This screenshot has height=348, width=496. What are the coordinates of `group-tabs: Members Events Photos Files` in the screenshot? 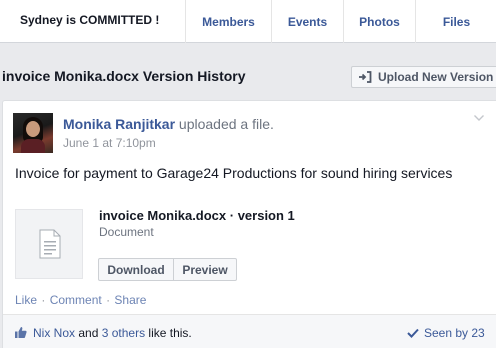 It's located at (340, 21).